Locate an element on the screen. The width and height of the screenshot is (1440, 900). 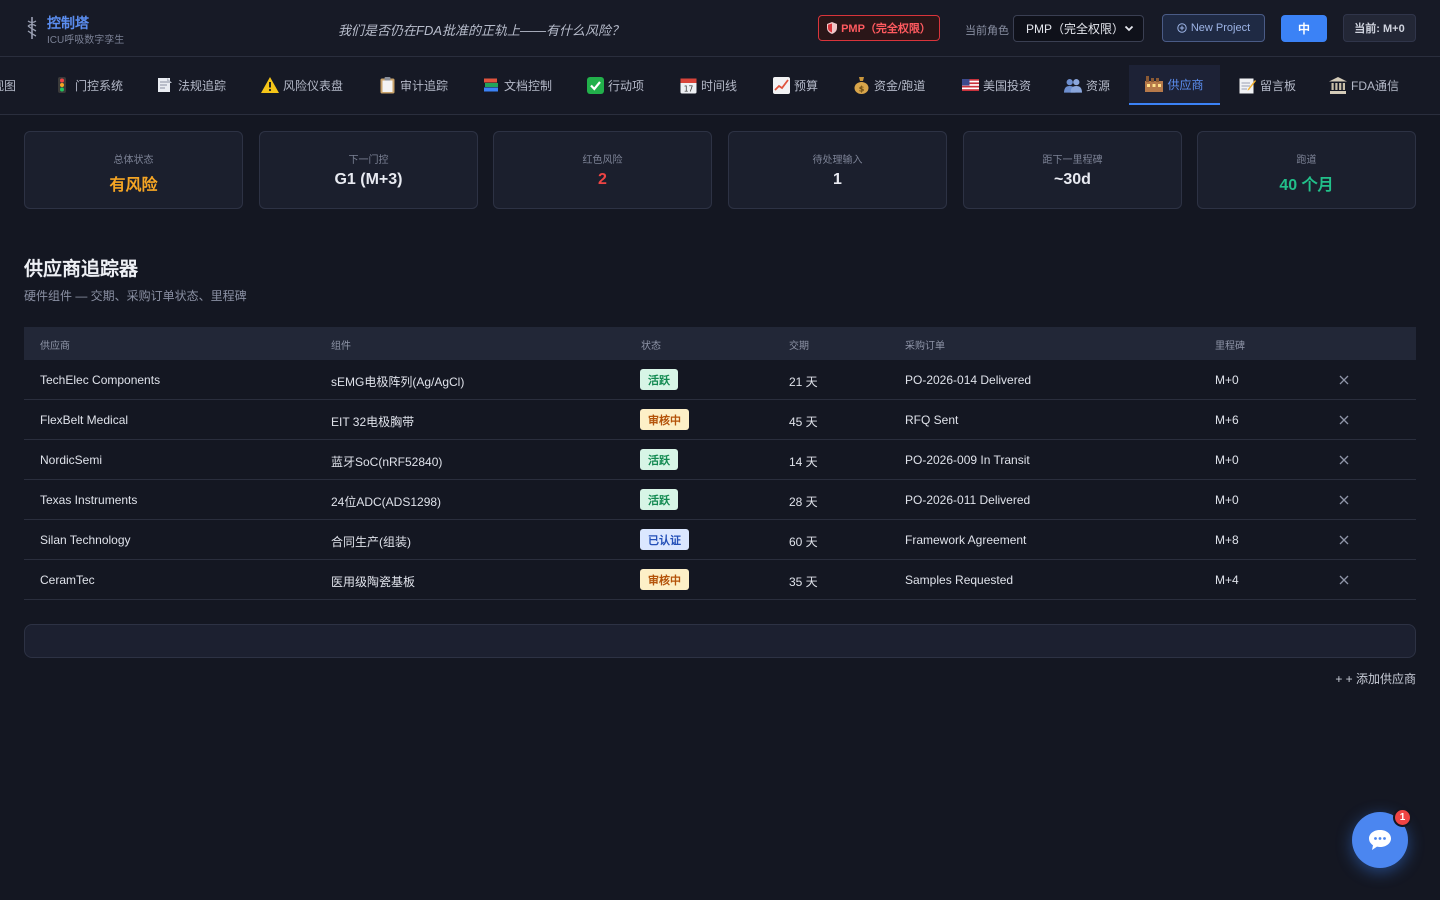
cell-po: PO-2026-011 Delivered is located at coordinates (968, 500).